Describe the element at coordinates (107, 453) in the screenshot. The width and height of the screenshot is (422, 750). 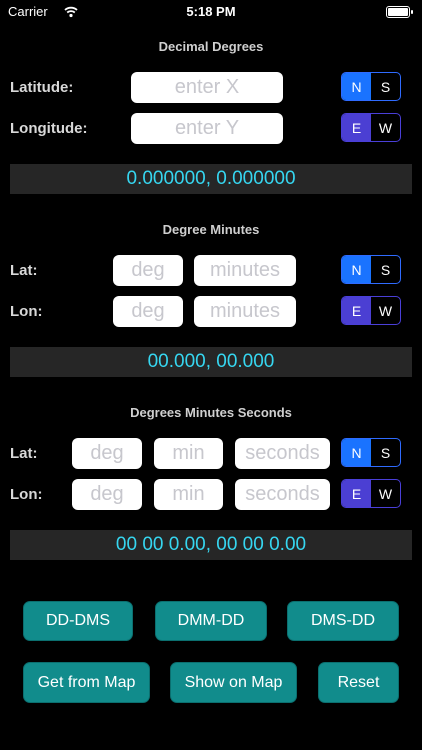
I see `dms-lat-deg-input: deg` at that location.